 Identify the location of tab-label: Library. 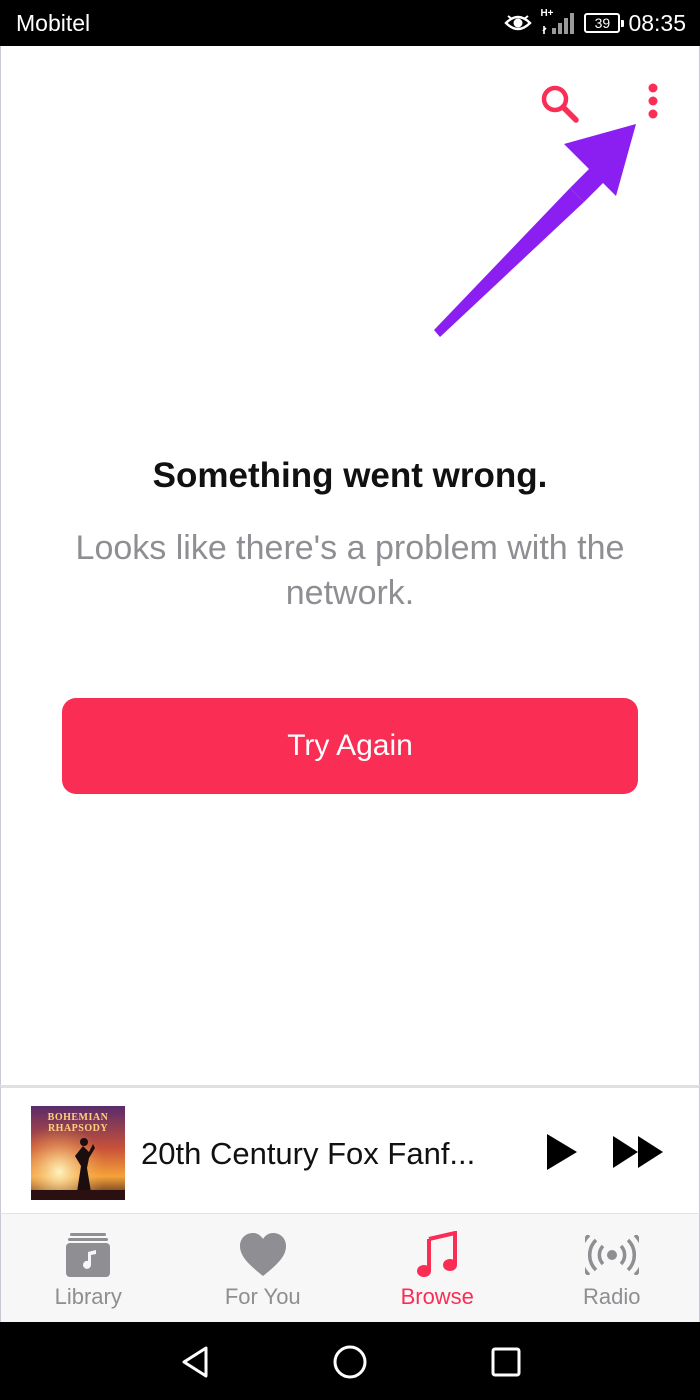
(88, 1296).